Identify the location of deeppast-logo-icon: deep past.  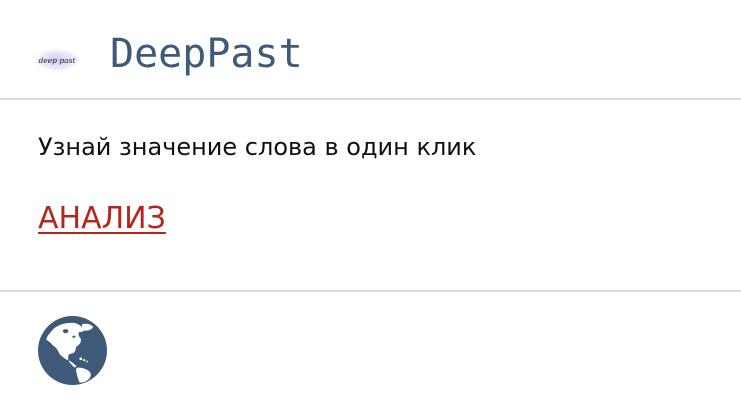
(57, 60).